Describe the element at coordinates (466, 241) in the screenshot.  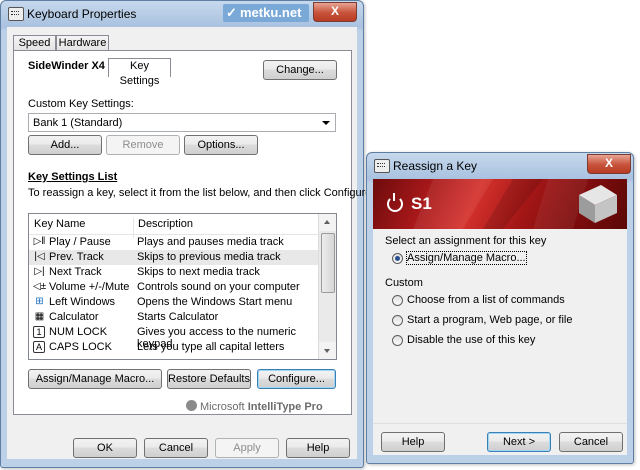
I see `select-assignment-label: Select an assignment for this key` at that location.